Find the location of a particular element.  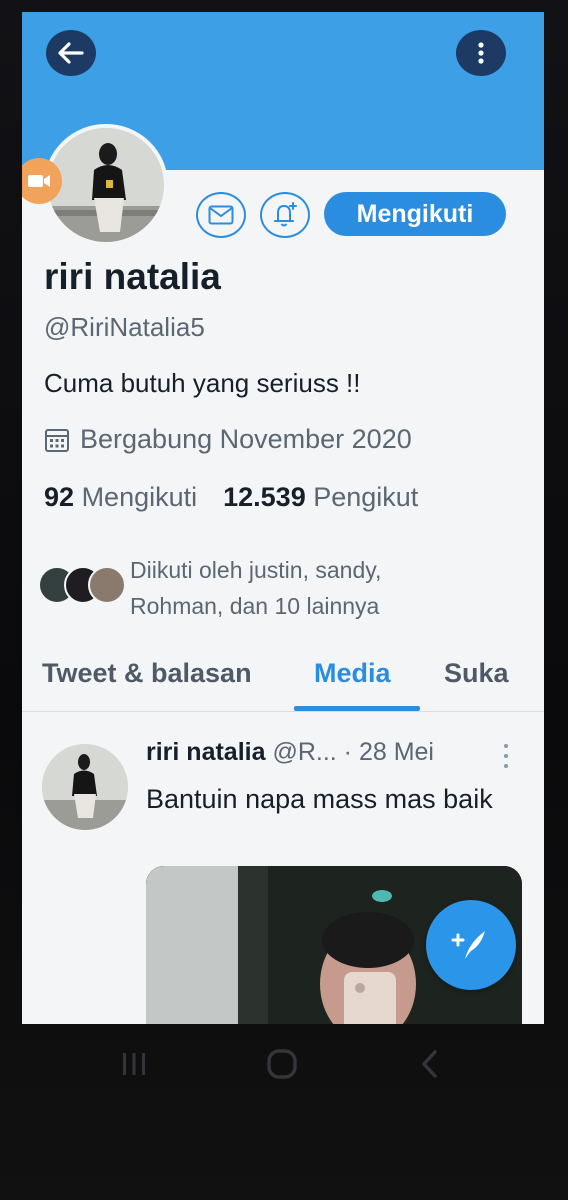

bell-plus-icon is located at coordinates (285, 214).